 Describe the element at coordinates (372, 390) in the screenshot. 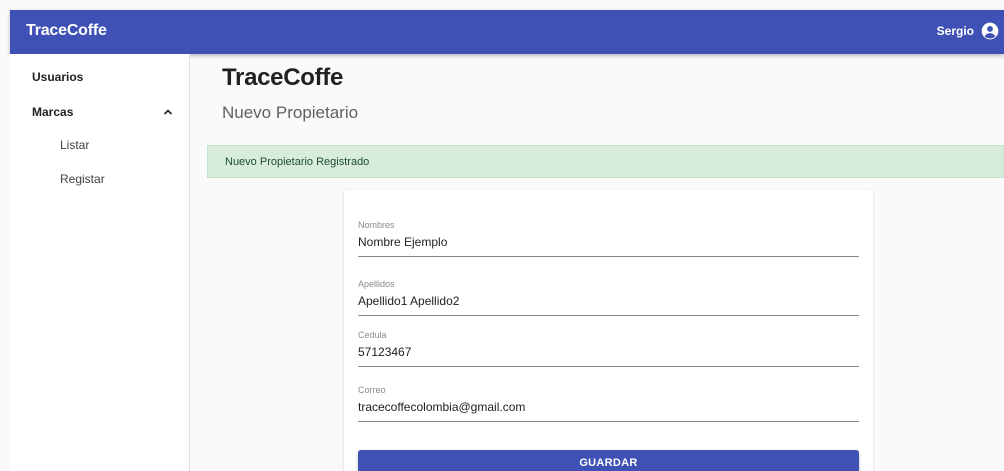

I see `correo-label: Correo` at that location.